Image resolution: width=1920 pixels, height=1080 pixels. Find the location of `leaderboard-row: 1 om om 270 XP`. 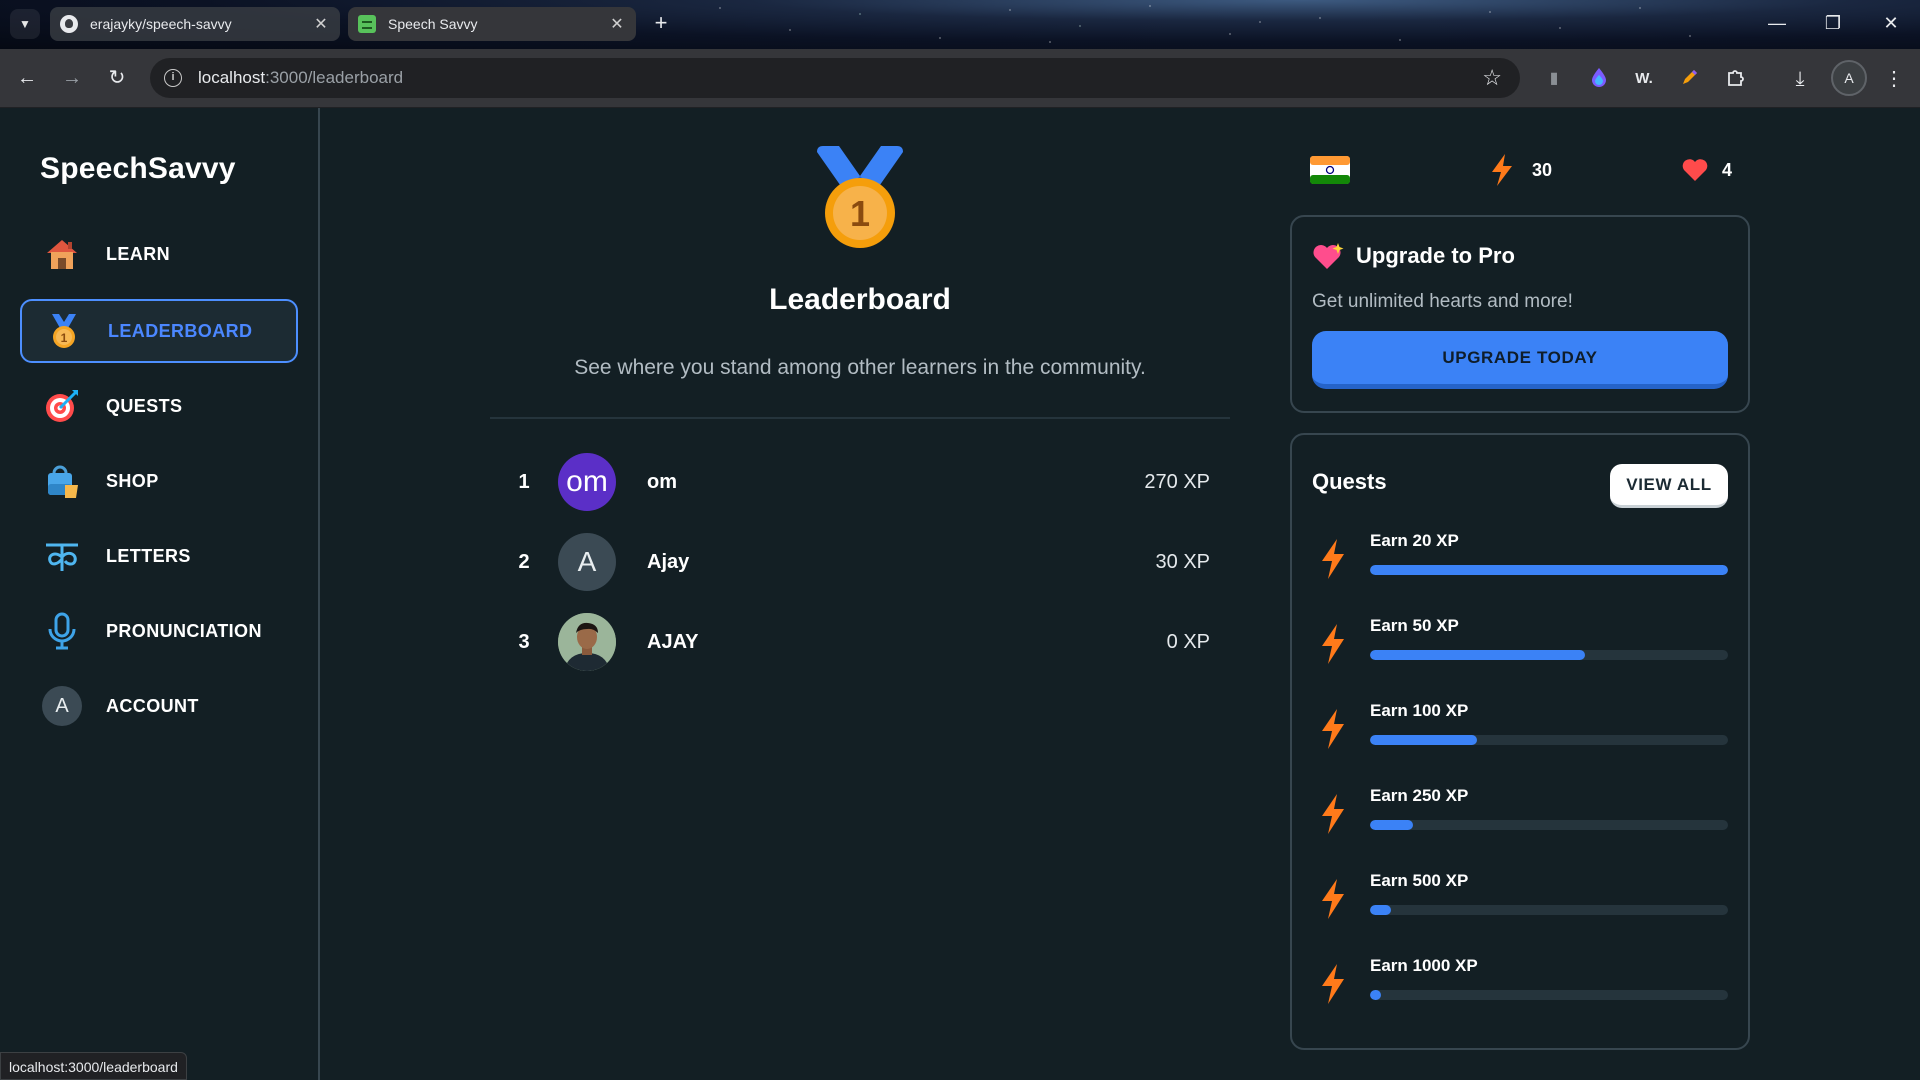

leaderboard-row: 1 om om 270 XP is located at coordinates (860, 482).